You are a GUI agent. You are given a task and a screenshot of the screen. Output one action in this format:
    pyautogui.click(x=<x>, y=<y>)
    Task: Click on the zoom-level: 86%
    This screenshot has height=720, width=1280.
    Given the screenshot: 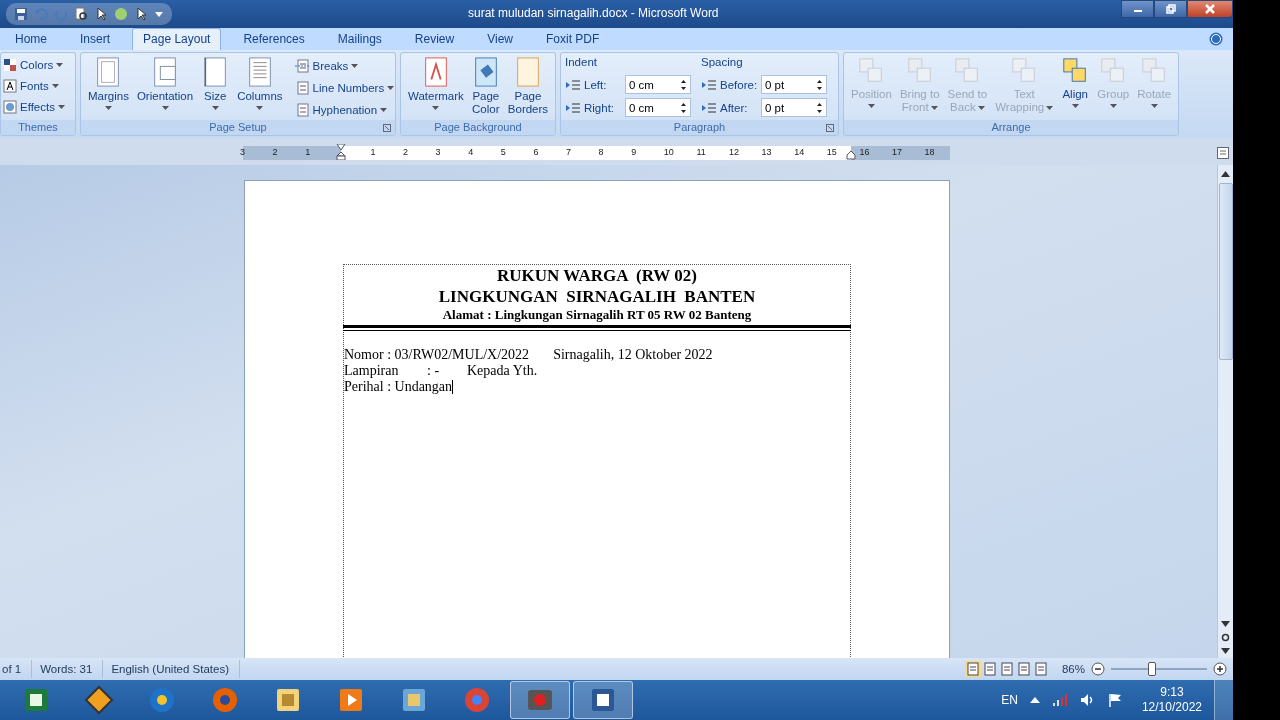 What is the action you would take?
    pyautogui.click(x=1070, y=669)
    